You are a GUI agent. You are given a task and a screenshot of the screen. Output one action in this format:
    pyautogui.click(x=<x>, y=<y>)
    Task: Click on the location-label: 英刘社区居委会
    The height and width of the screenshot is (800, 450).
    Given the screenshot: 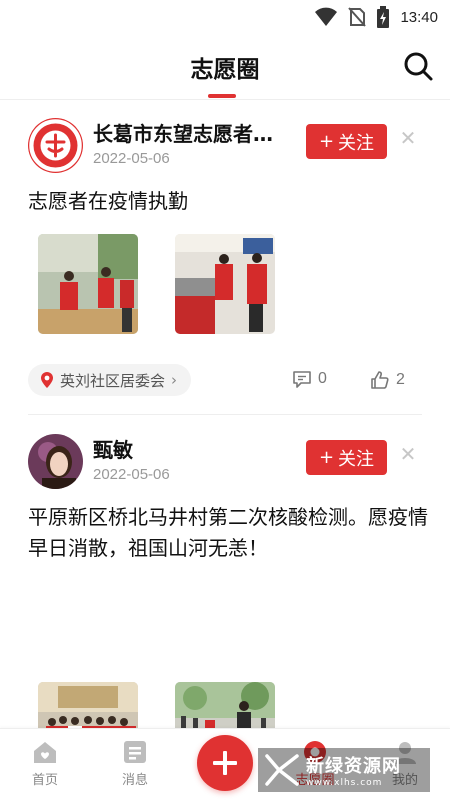 What is the action you would take?
    pyautogui.click(x=113, y=380)
    